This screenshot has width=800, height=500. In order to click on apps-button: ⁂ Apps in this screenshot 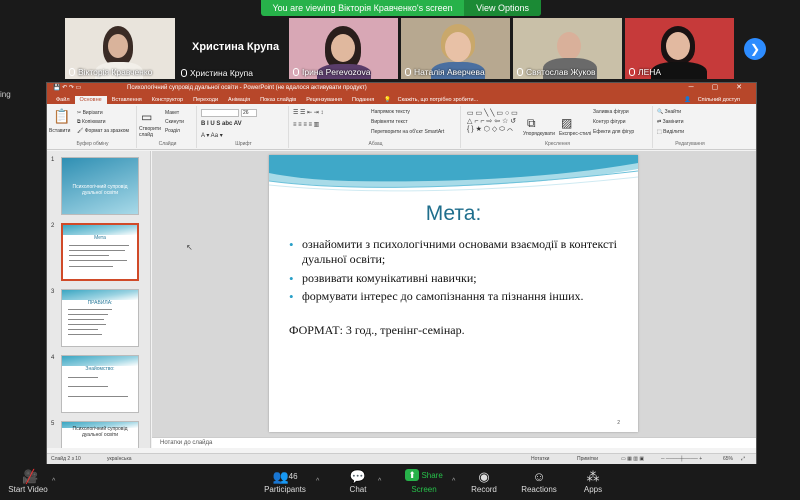, I will do `click(593, 481)`.